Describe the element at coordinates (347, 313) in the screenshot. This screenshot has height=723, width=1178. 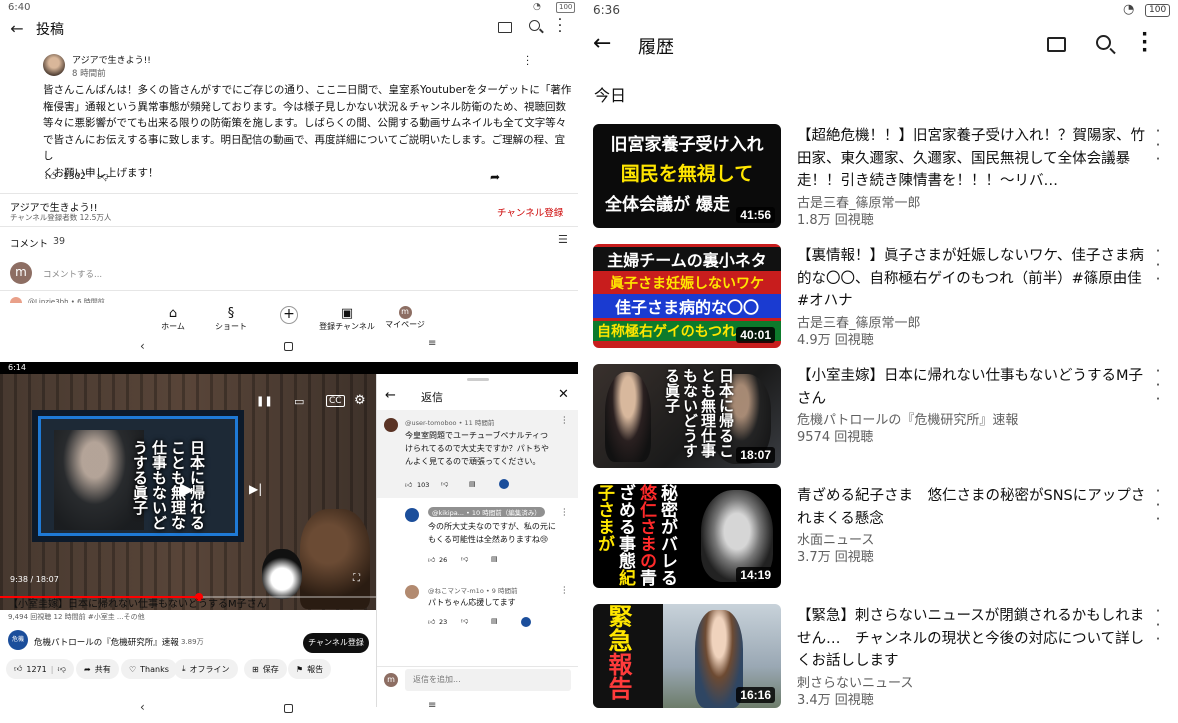
I see `subscriptions-icon: ▣` at that location.